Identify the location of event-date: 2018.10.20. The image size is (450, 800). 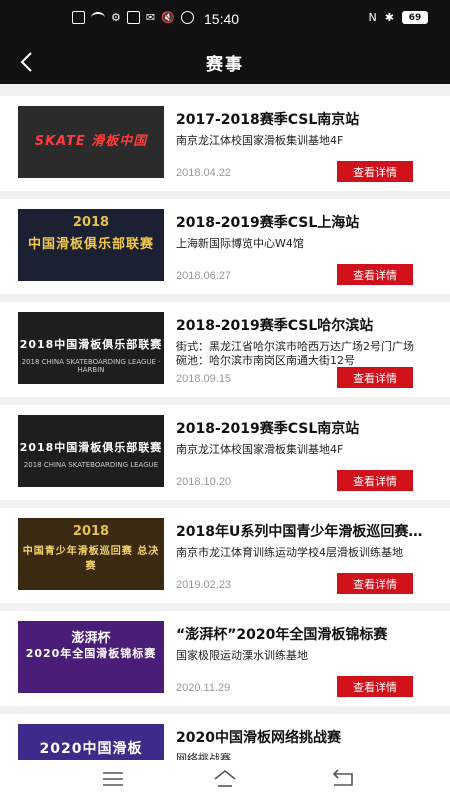
(204, 482).